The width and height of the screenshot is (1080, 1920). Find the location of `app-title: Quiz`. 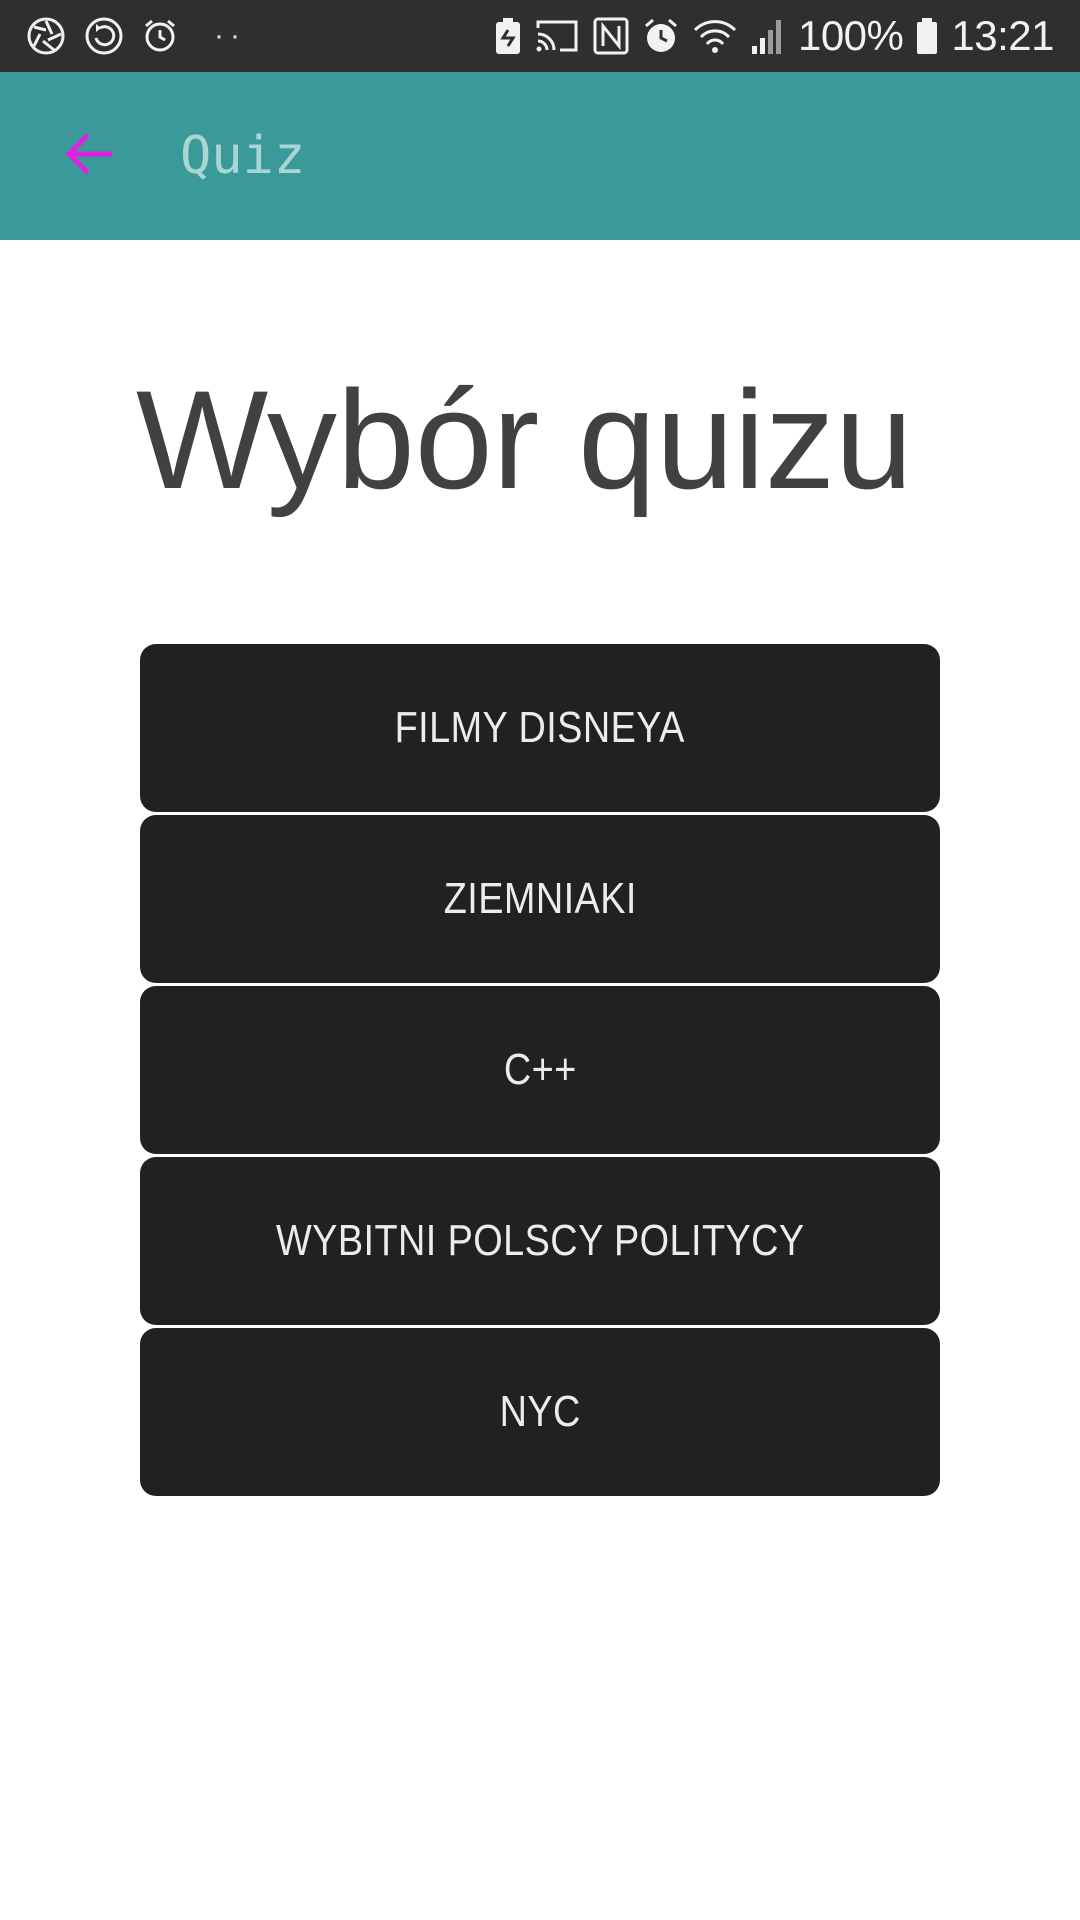

app-title: Quiz is located at coordinates (243, 156).